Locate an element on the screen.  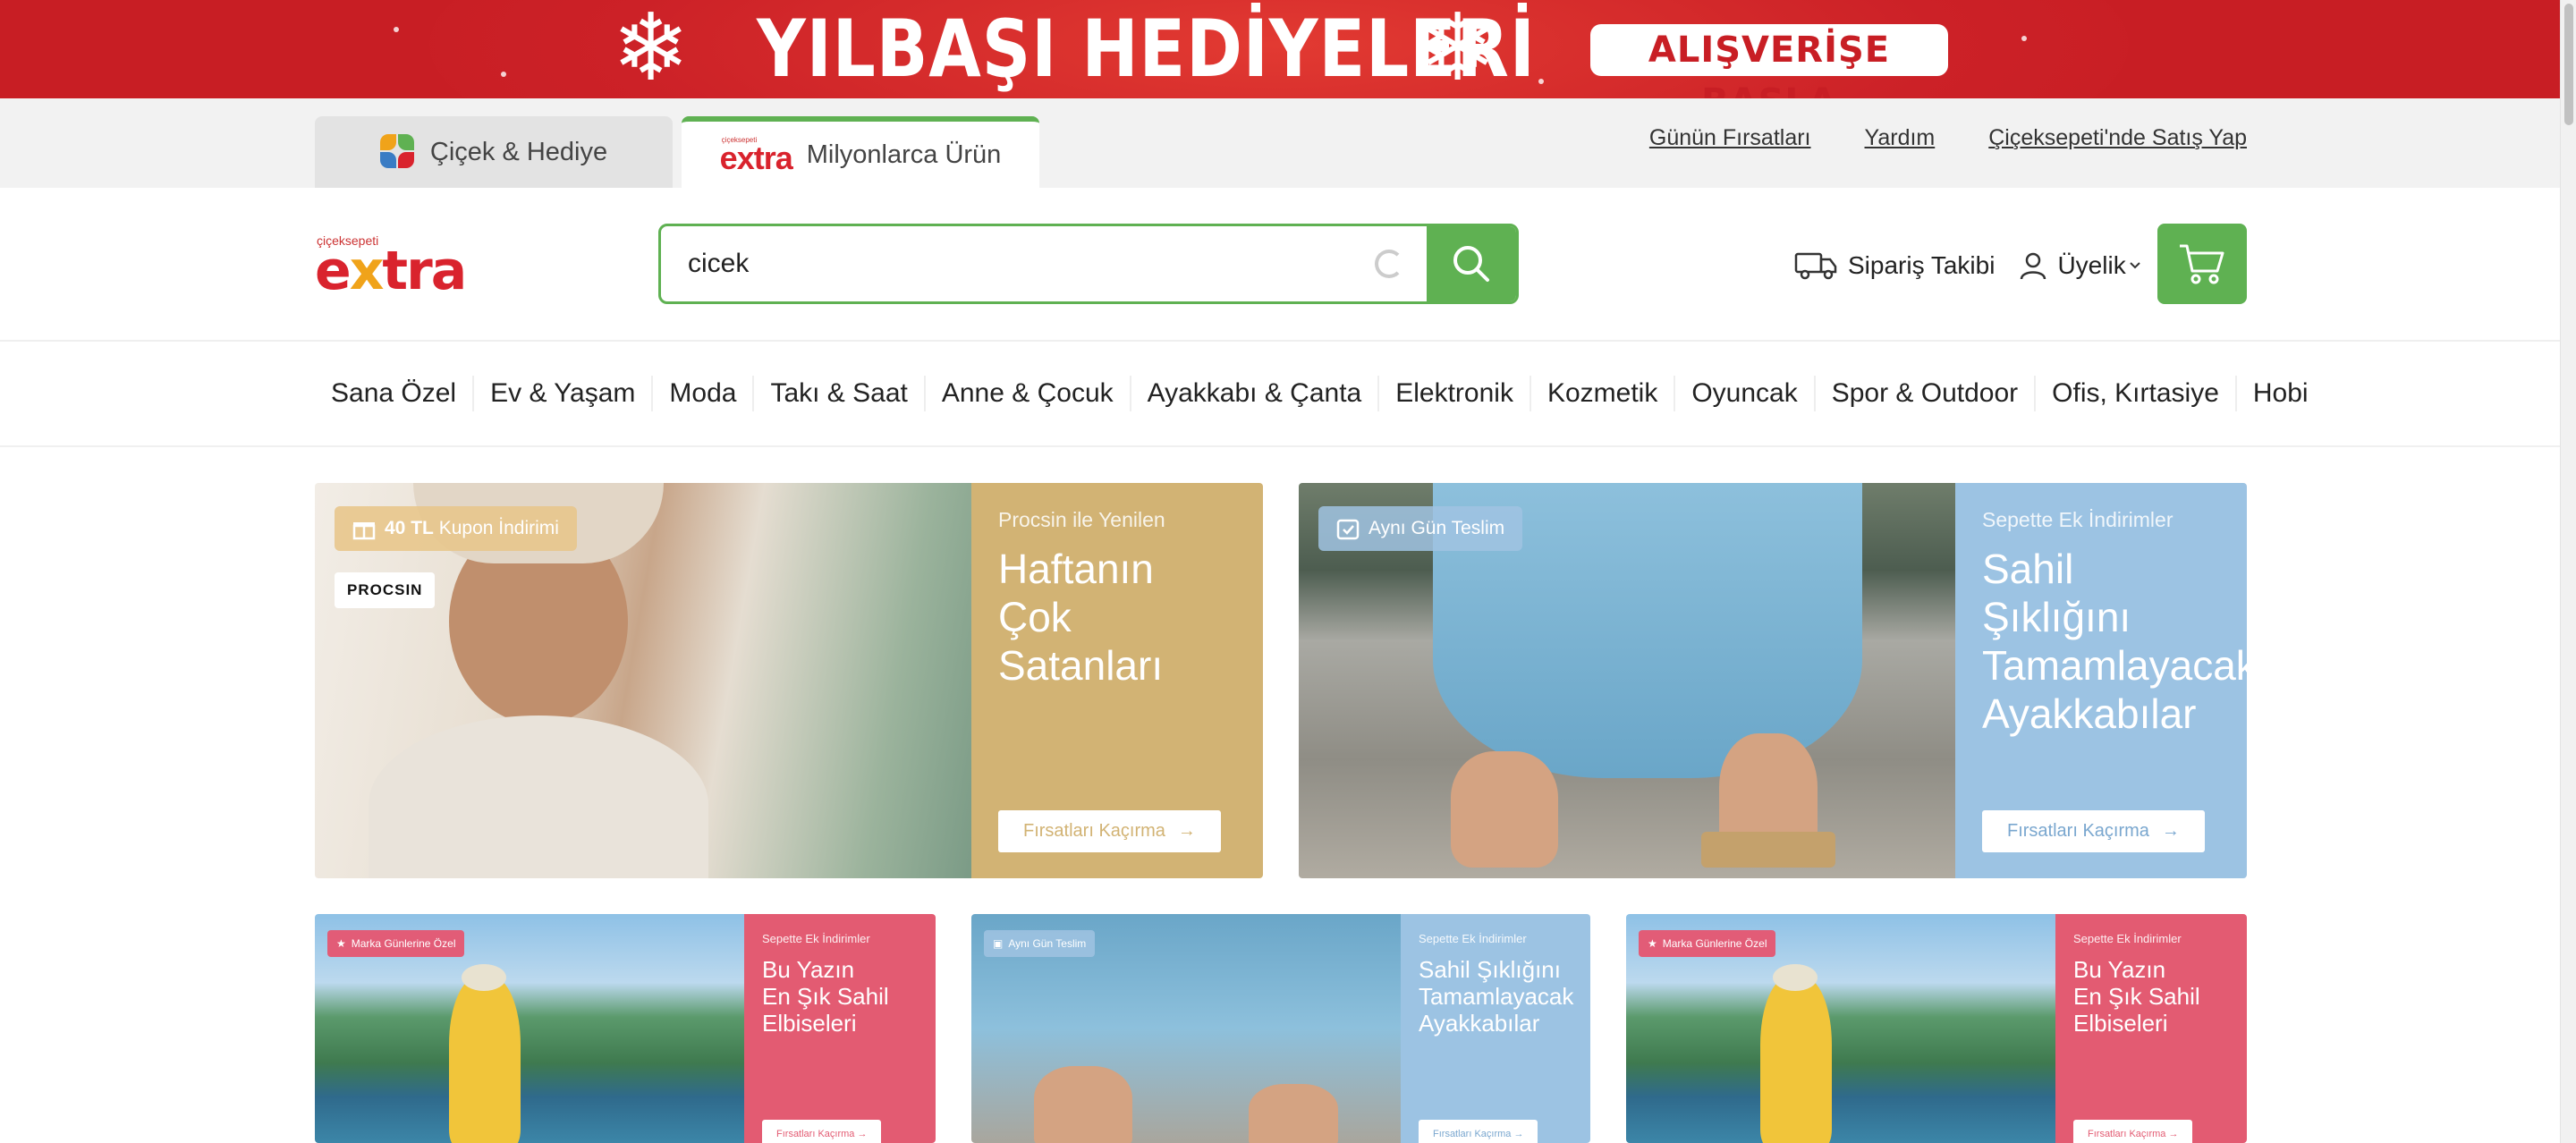
search-button is located at coordinates (1471, 264).